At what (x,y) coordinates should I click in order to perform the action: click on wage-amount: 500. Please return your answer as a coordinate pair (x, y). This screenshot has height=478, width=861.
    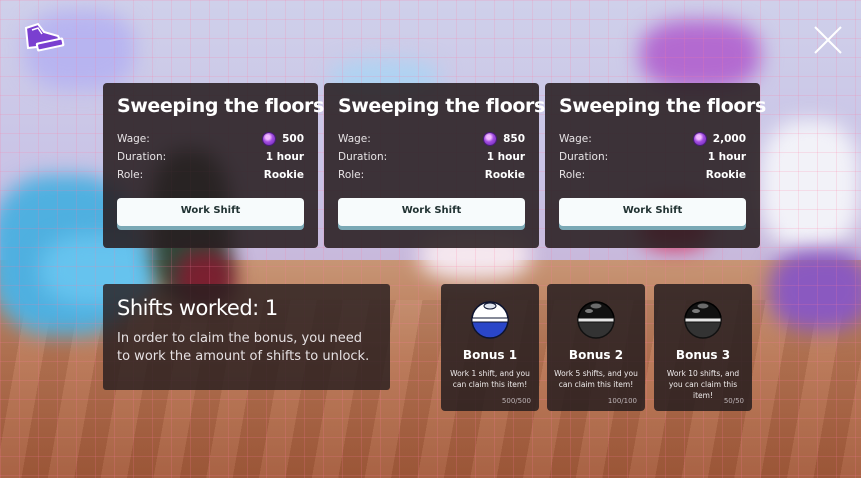
    Looking at the image, I should click on (293, 139).